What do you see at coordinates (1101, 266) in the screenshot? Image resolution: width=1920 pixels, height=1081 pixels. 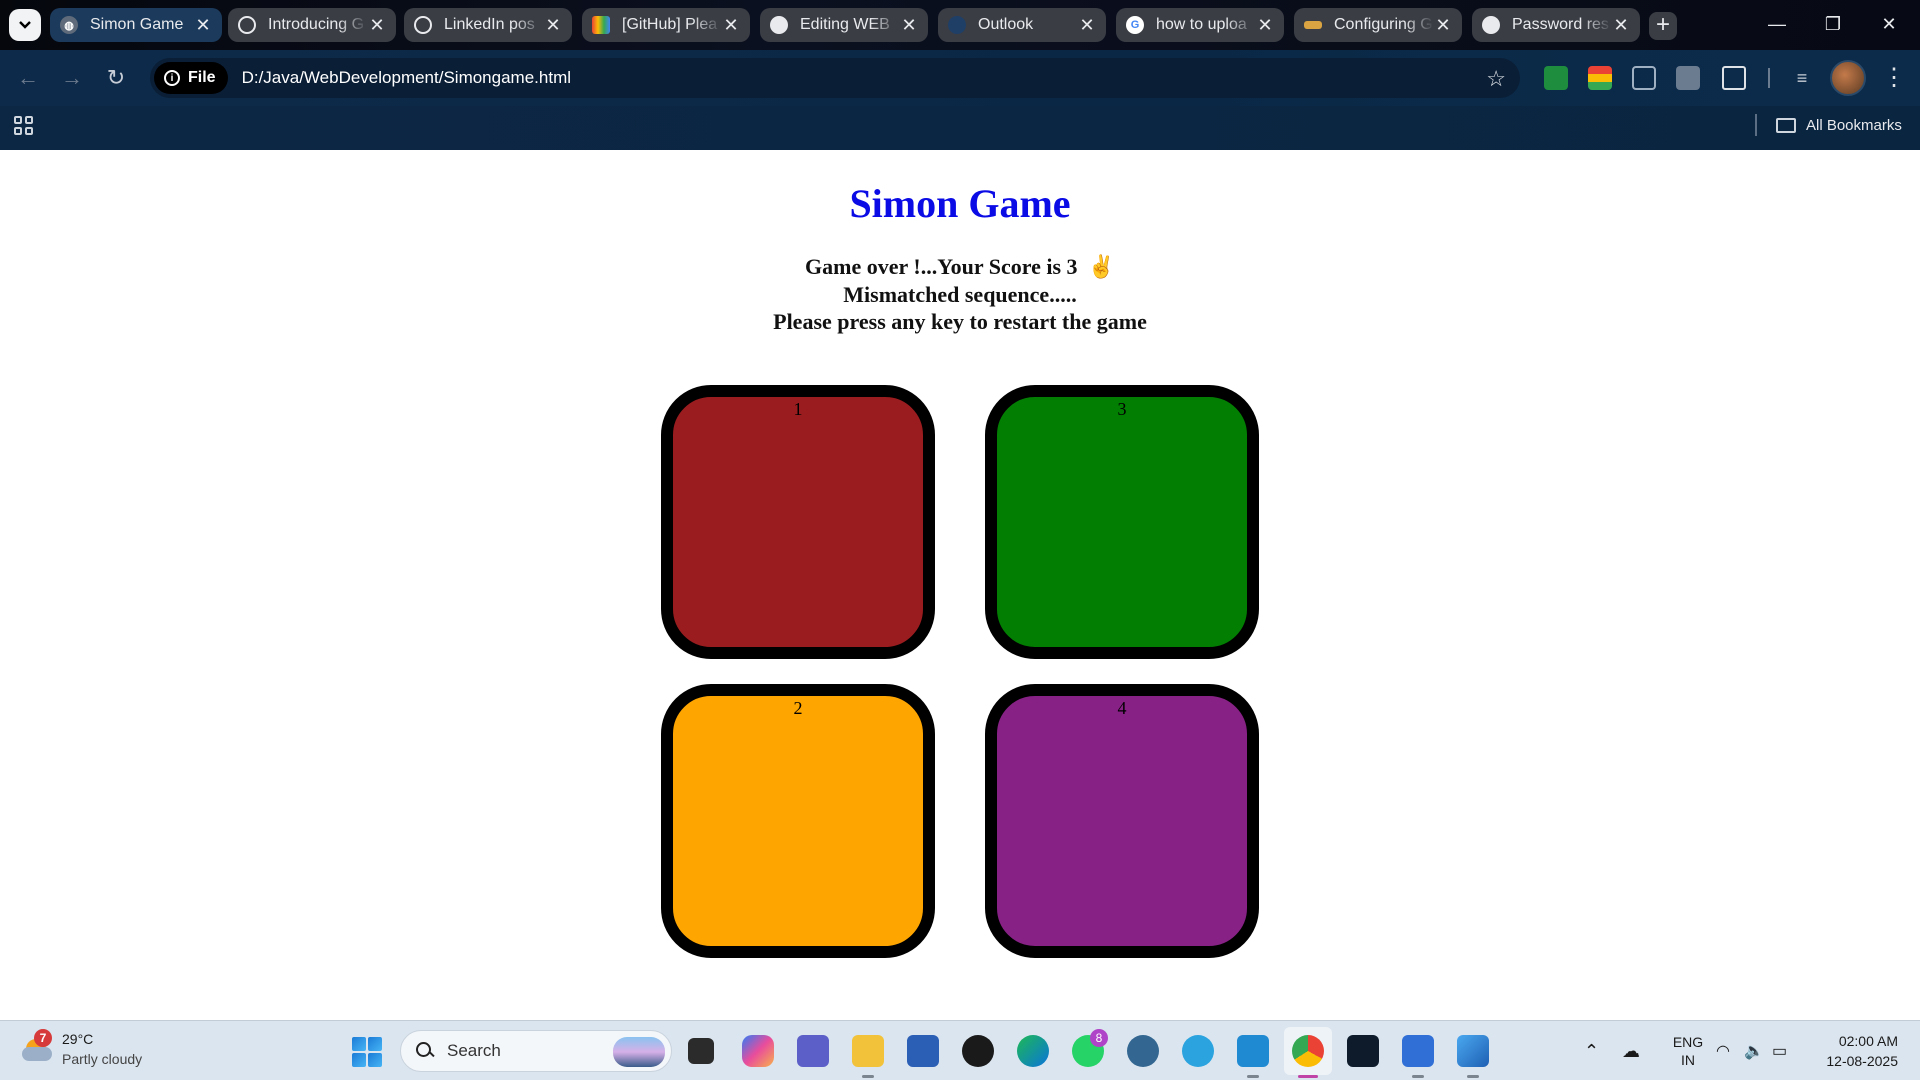 I see `victory-hand-icon: ✌` at bounding box center [1101, 266].